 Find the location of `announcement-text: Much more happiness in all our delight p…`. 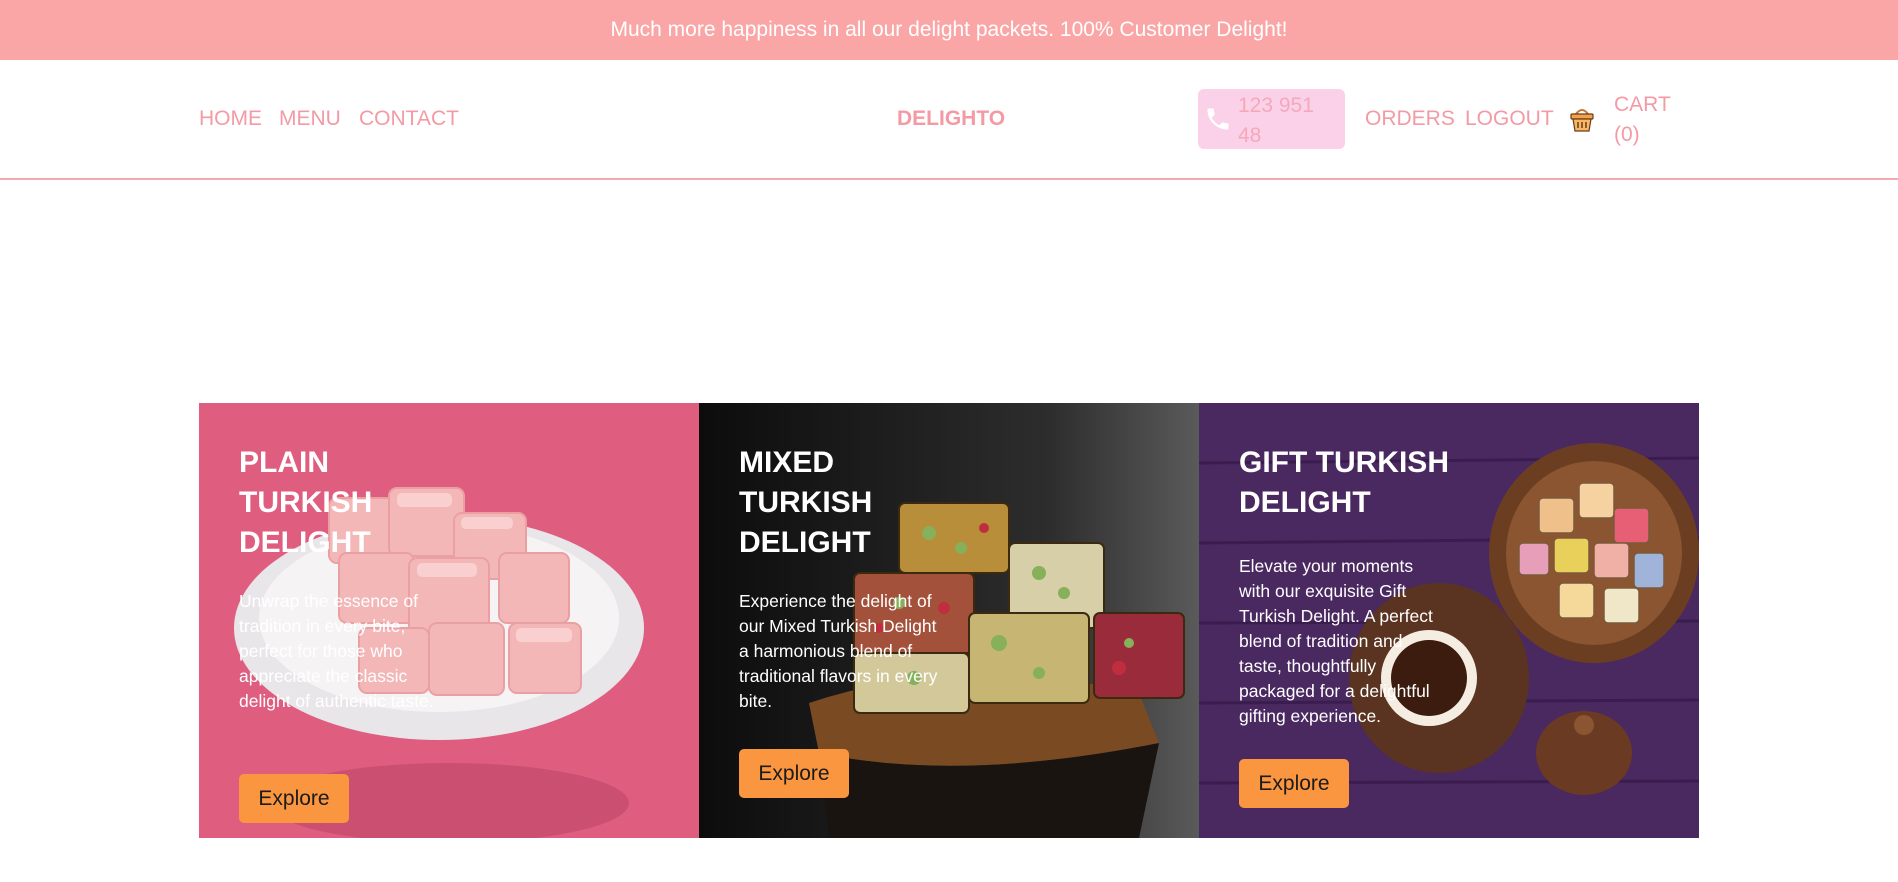

announcement-text: Much more happiness in all our delight p… is located at coordinates (949, 29).